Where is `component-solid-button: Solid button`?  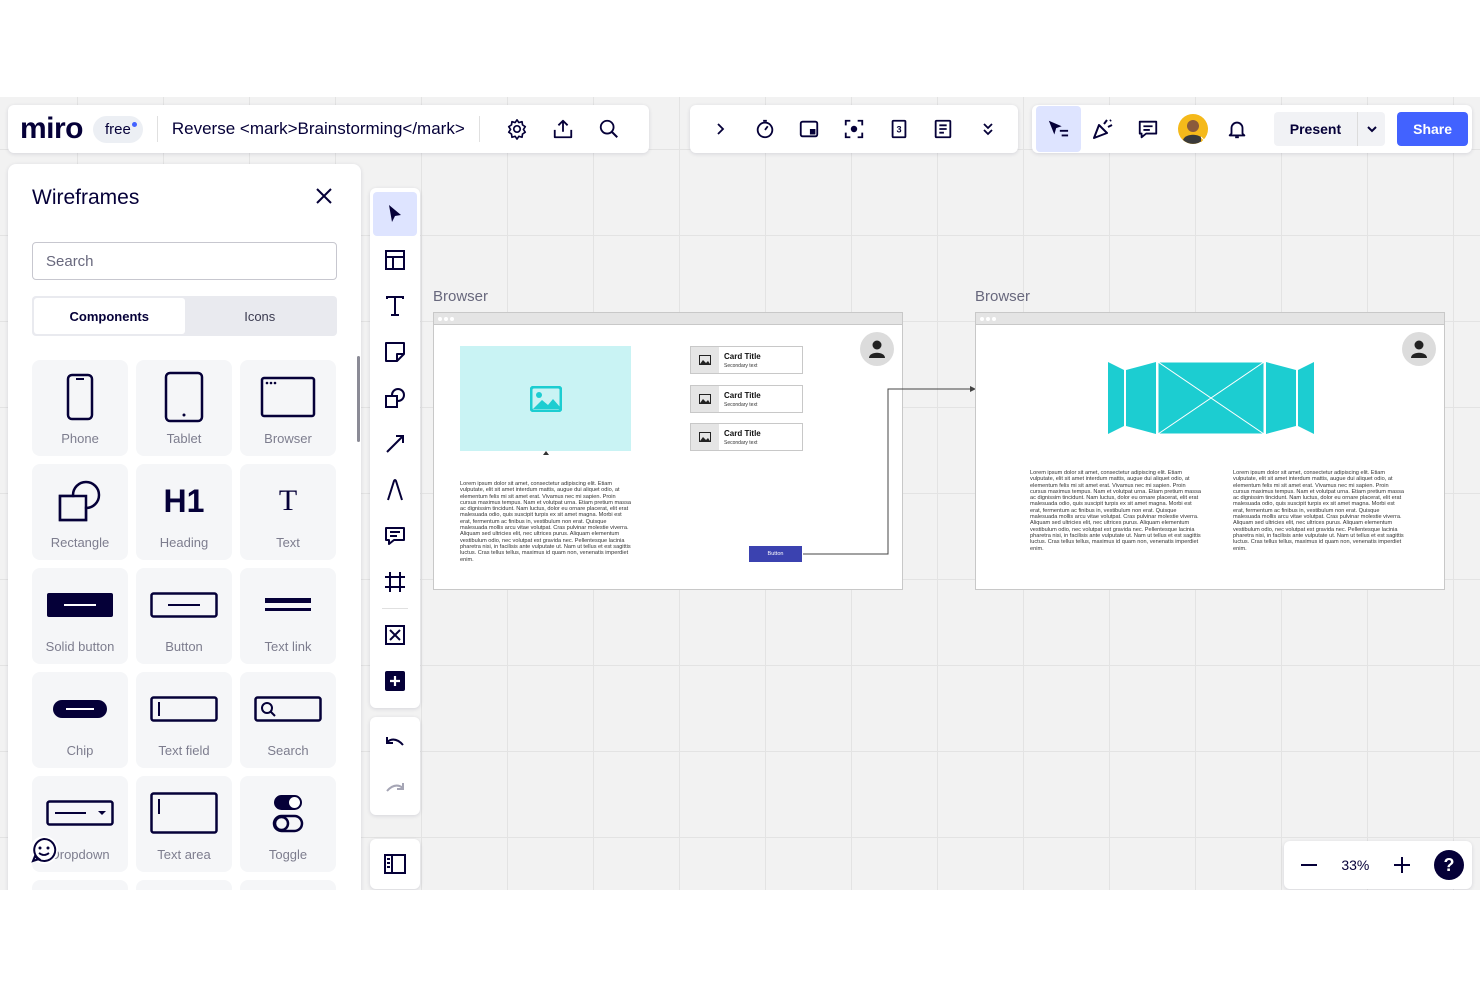
component-solid-button: Solid button is located at coordinates (80, 616).